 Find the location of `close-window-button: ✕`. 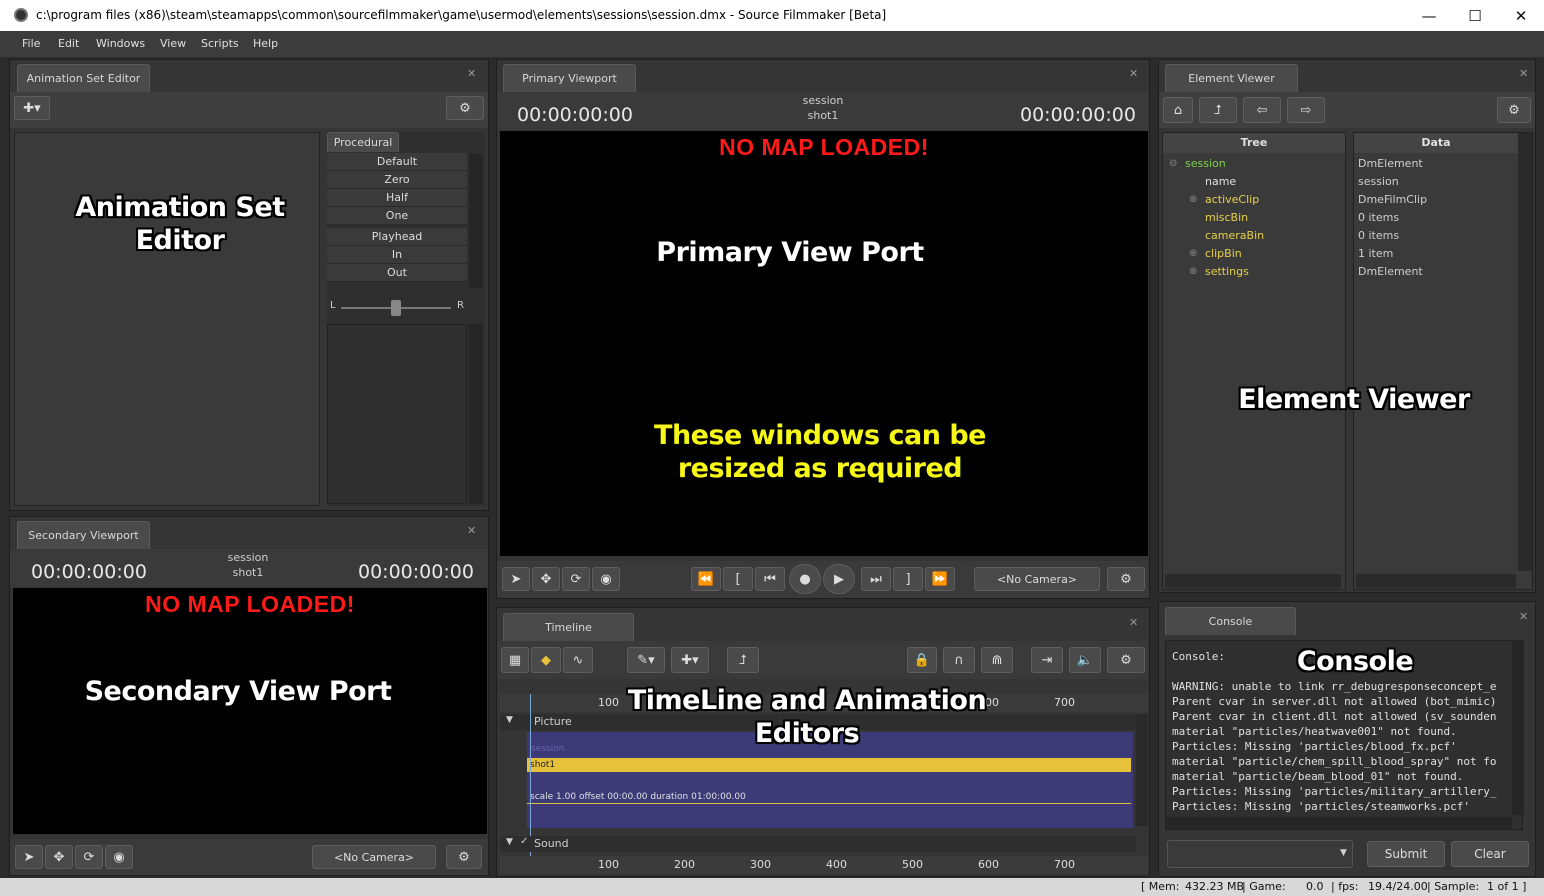

close-window-button: ✕ is located at coordinates (1521, 15).